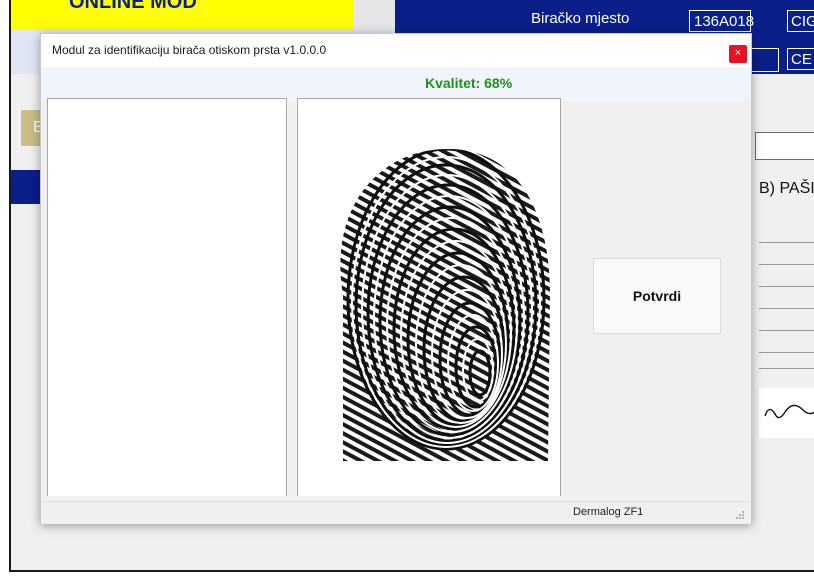 Image resolution: width=814 pixels, height=579 pixels. What do you see at coordinates (608, 512) in the screenshot?
I see `device-status: Dermalog ZF1` at bounding box center [608, 512].